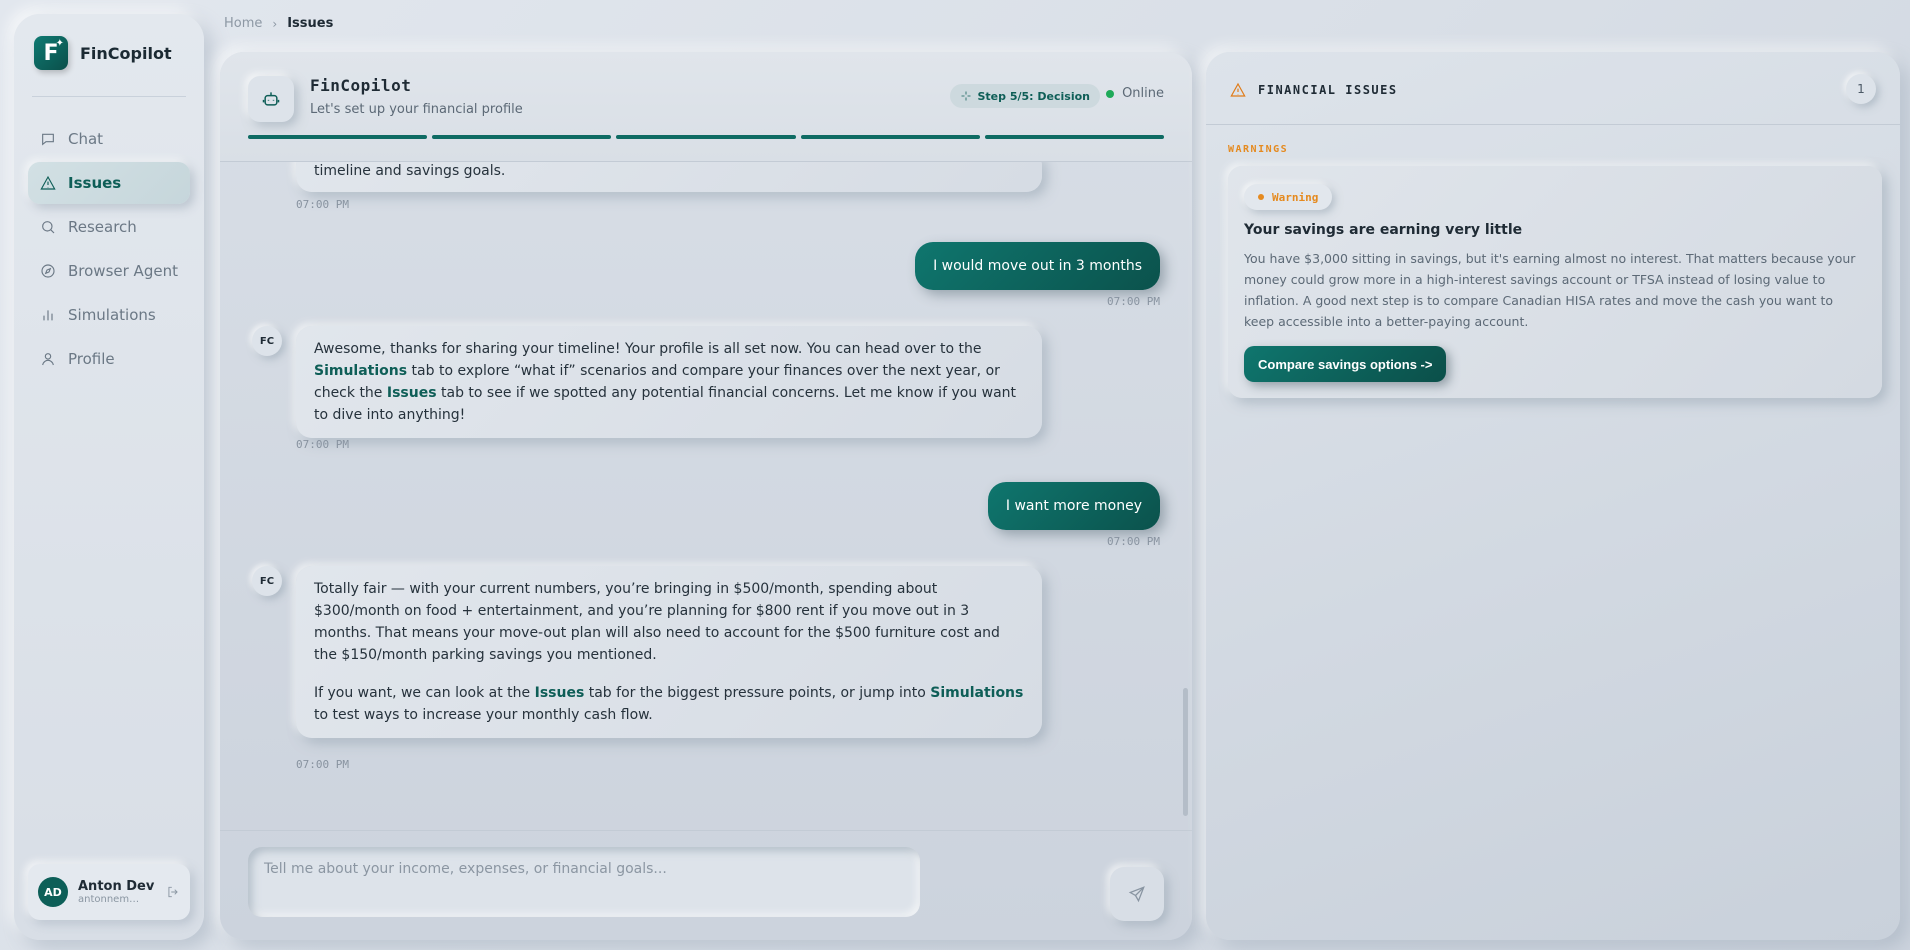 The width and height of the screenshot is (1910, 950). I want to click on sidebar-item-issues: Issues, so click(109, 183).